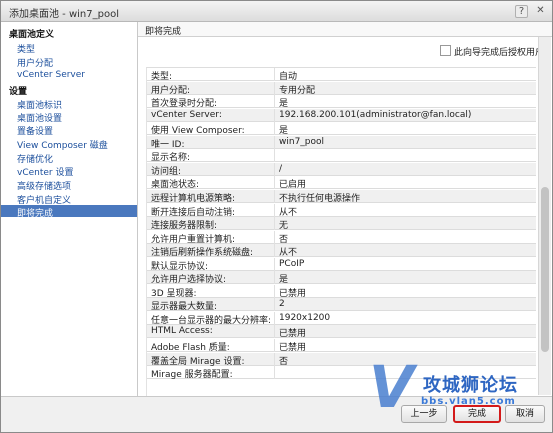  I want to click on entitle-users-checkbox, so click(445, 50).